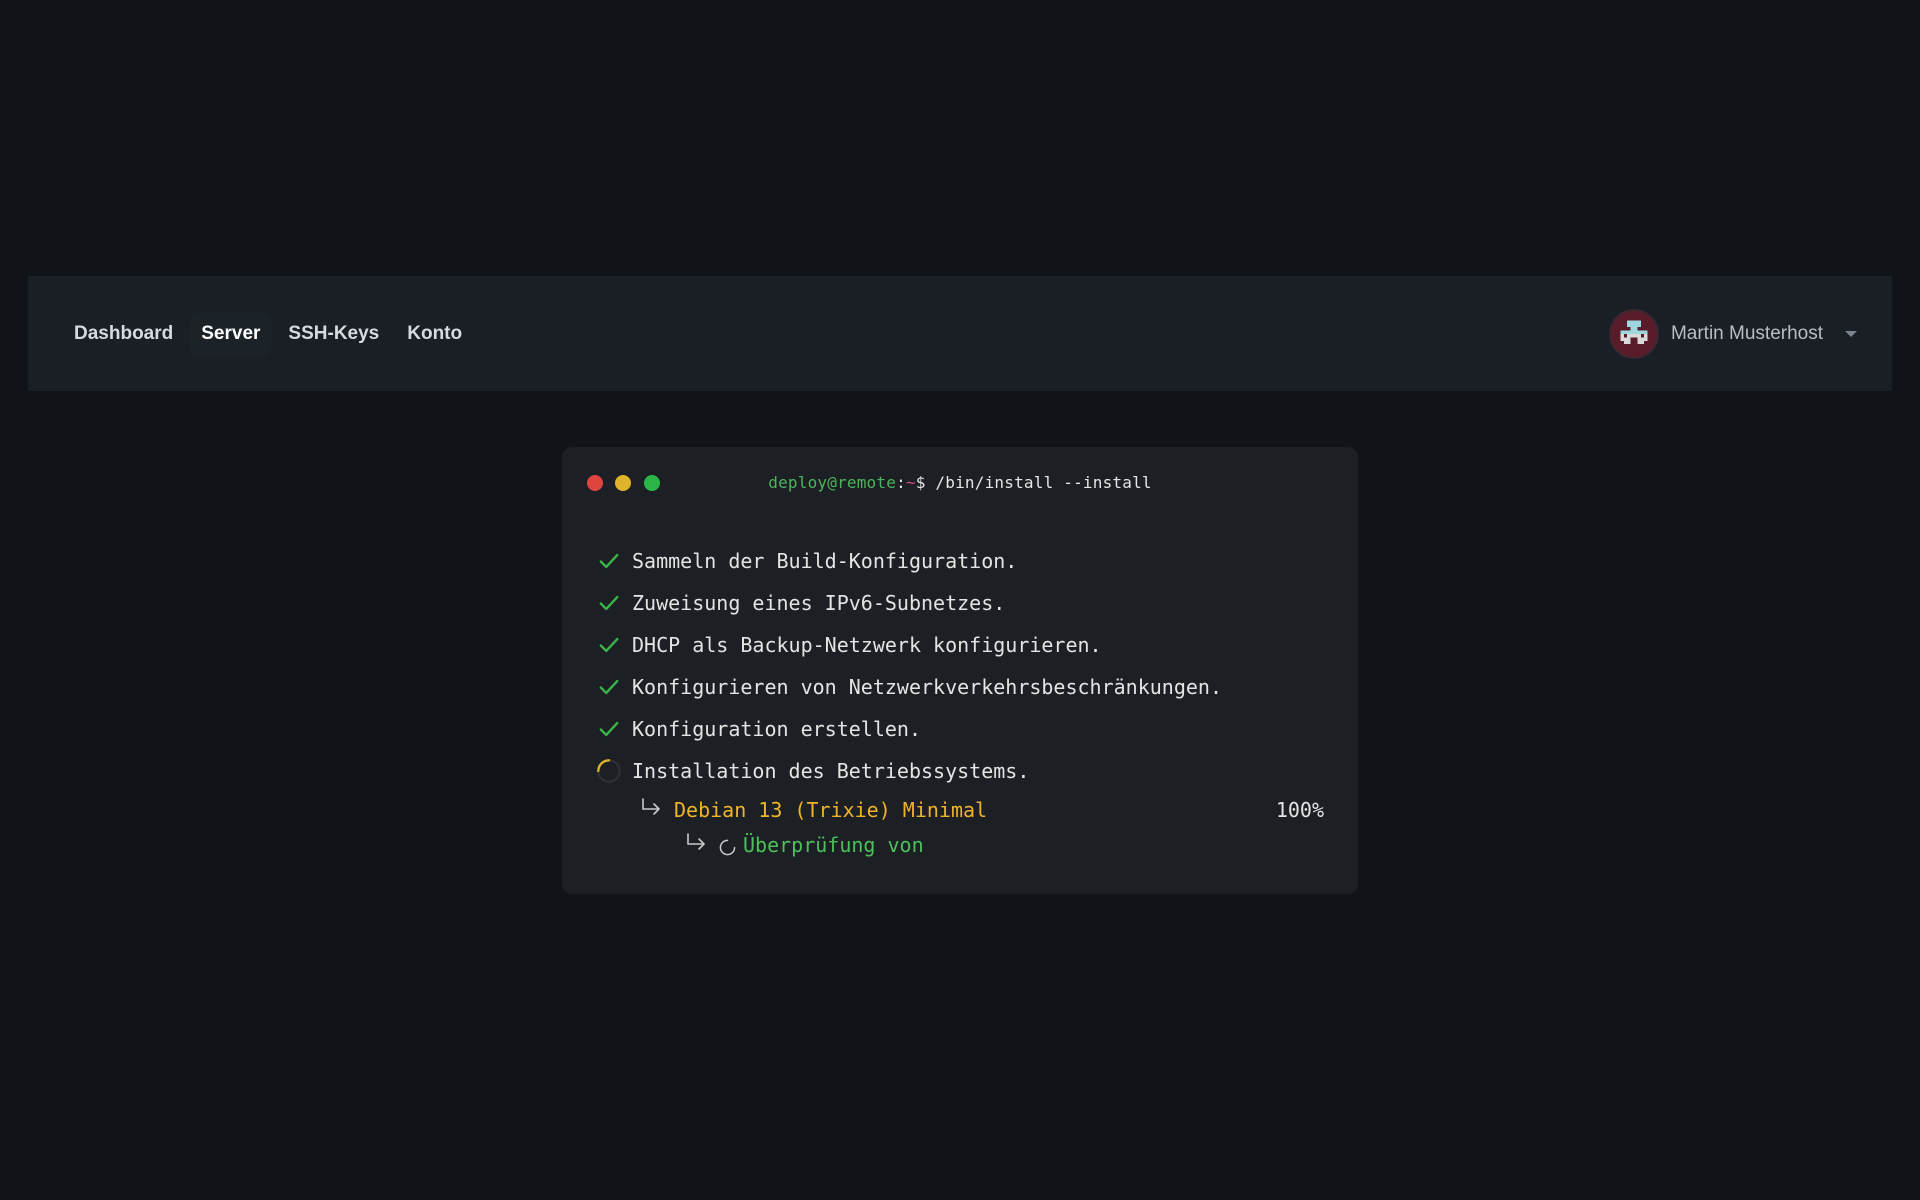 The image size is (1920, 1200). I want to click on chevron-down-icon, so click(1851, 333).